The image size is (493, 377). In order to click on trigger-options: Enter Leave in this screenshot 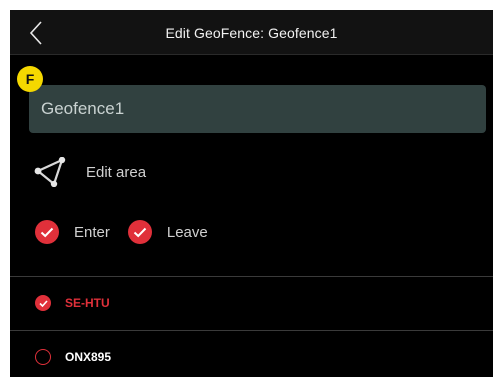, I will do `click(121, 232)`.